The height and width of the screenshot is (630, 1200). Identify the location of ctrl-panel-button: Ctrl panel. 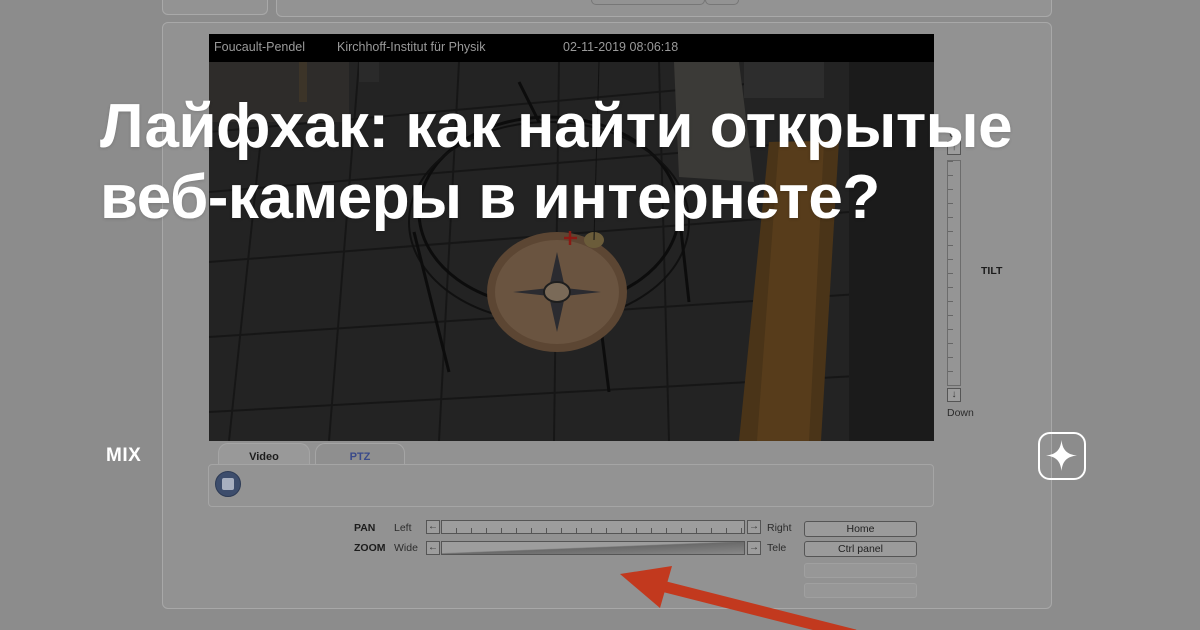
(860, 549).